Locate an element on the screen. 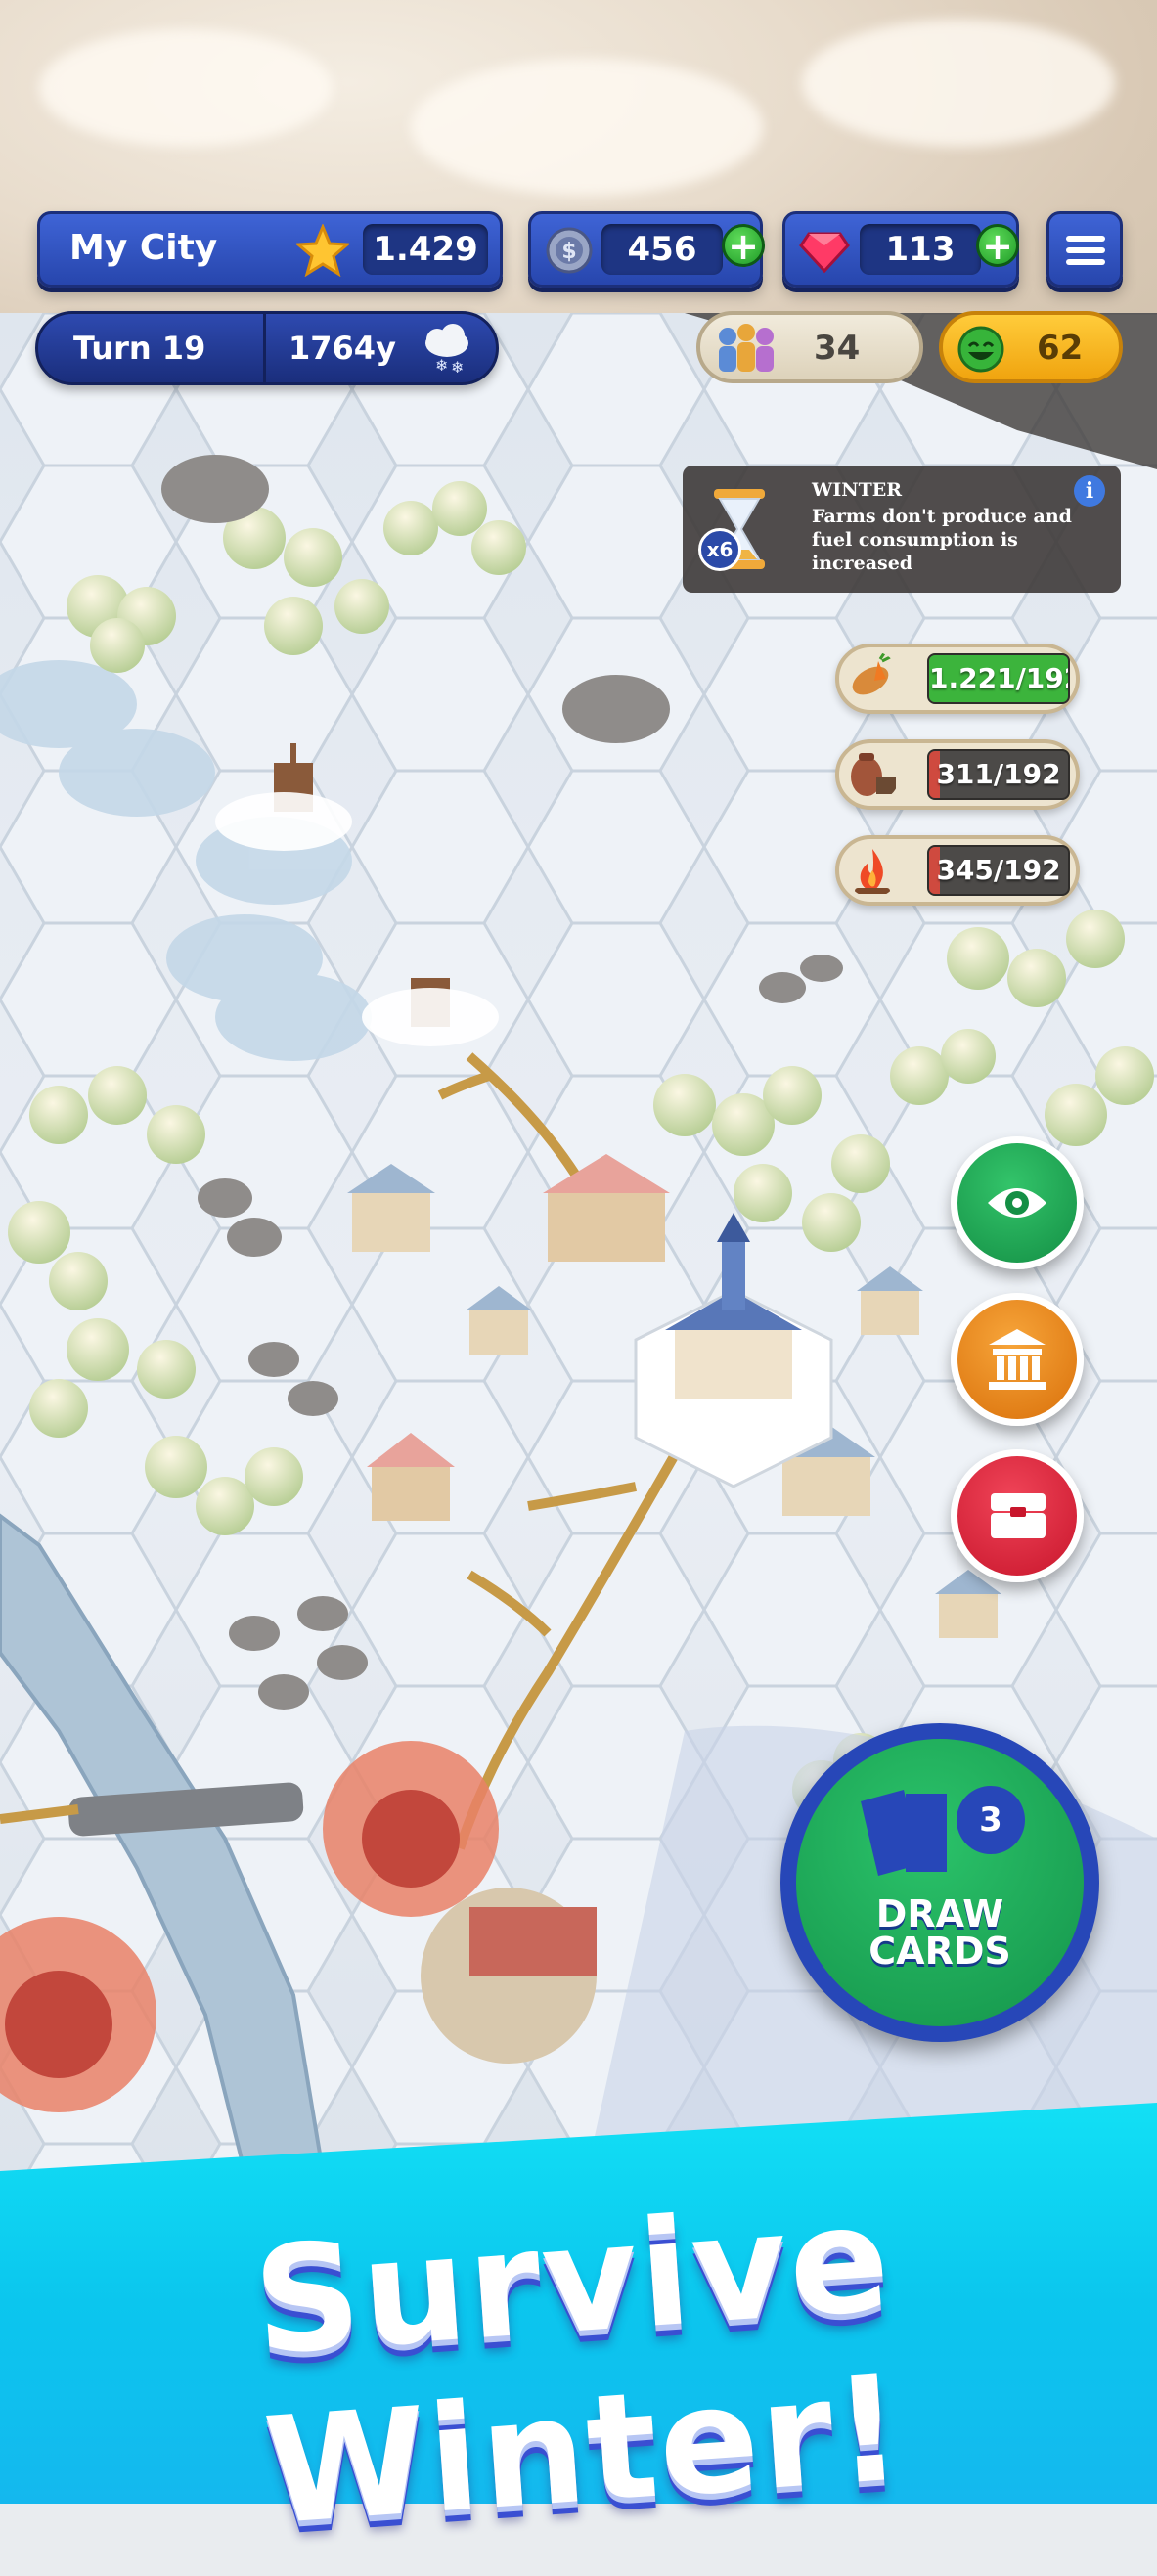  eye-icon is located at coordinates (1017, 1203).